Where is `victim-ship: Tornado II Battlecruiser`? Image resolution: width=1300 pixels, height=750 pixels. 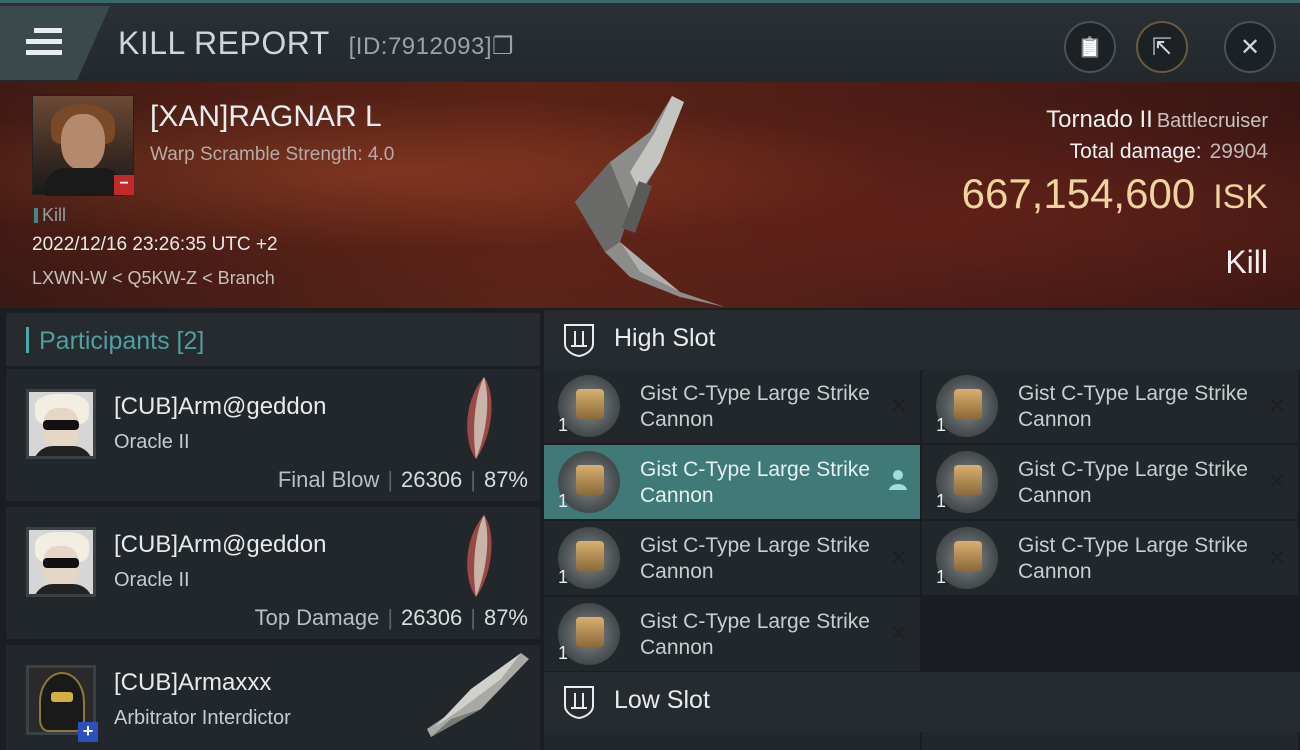 victim-ship: Tornado II Battlecruiser is located at coordinates (1157, 120).